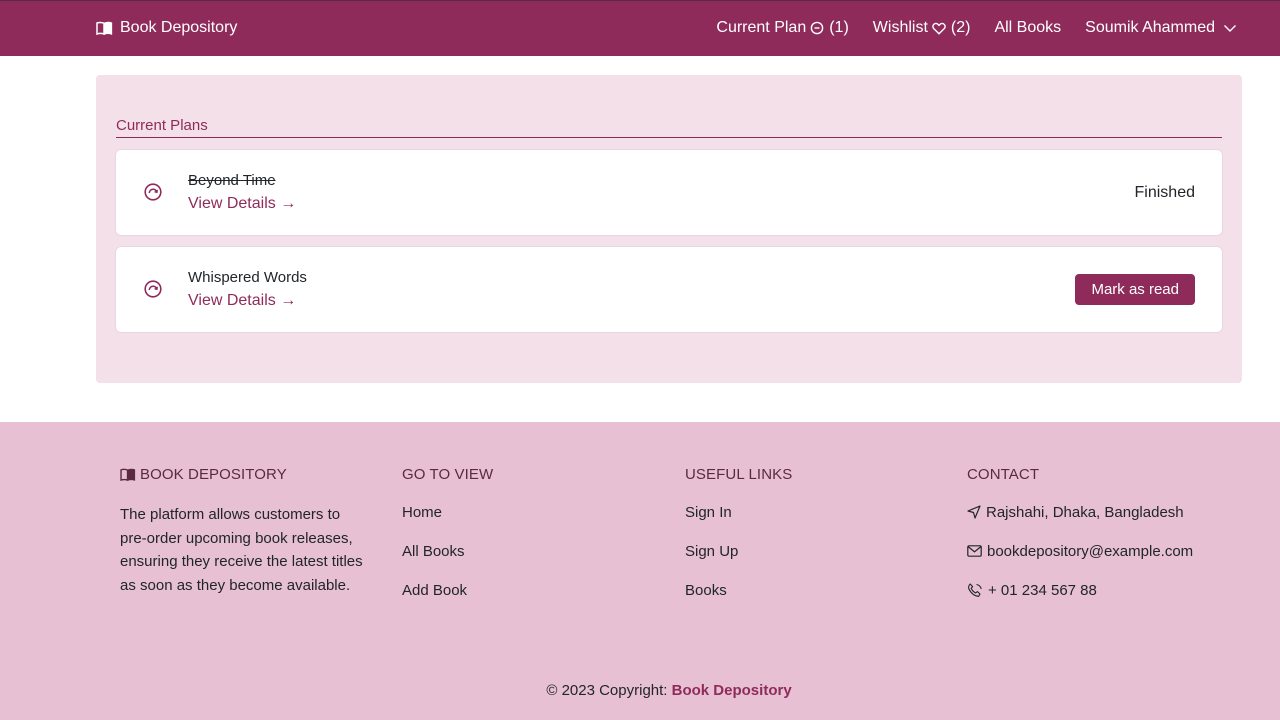  Describe the element at coordinates (815, 551) in the screenshot. I see `footer-link-sign-up: Sign Up` at that location.